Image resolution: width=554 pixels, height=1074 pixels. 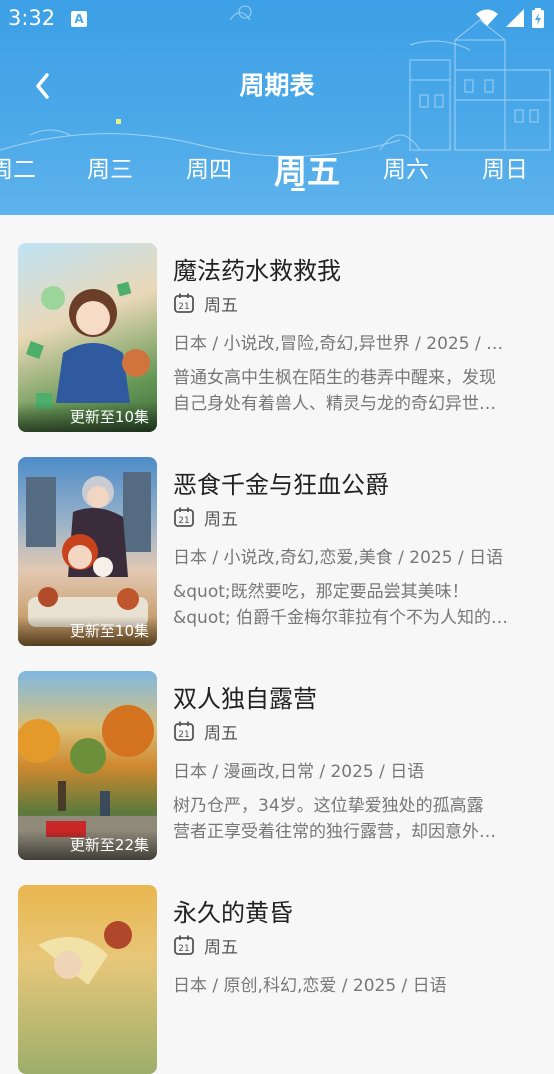 I want to click on anime-title: 魔法药水救救我, so click(x=257, y=271).